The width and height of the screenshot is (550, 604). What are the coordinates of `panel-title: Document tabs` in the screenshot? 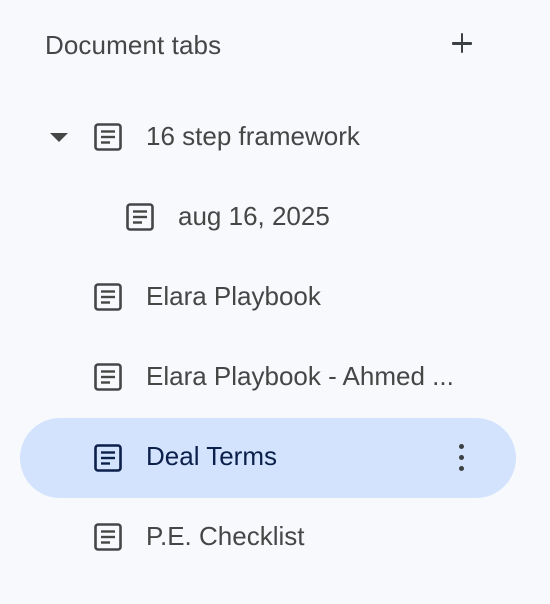 It's located at (133, 45).